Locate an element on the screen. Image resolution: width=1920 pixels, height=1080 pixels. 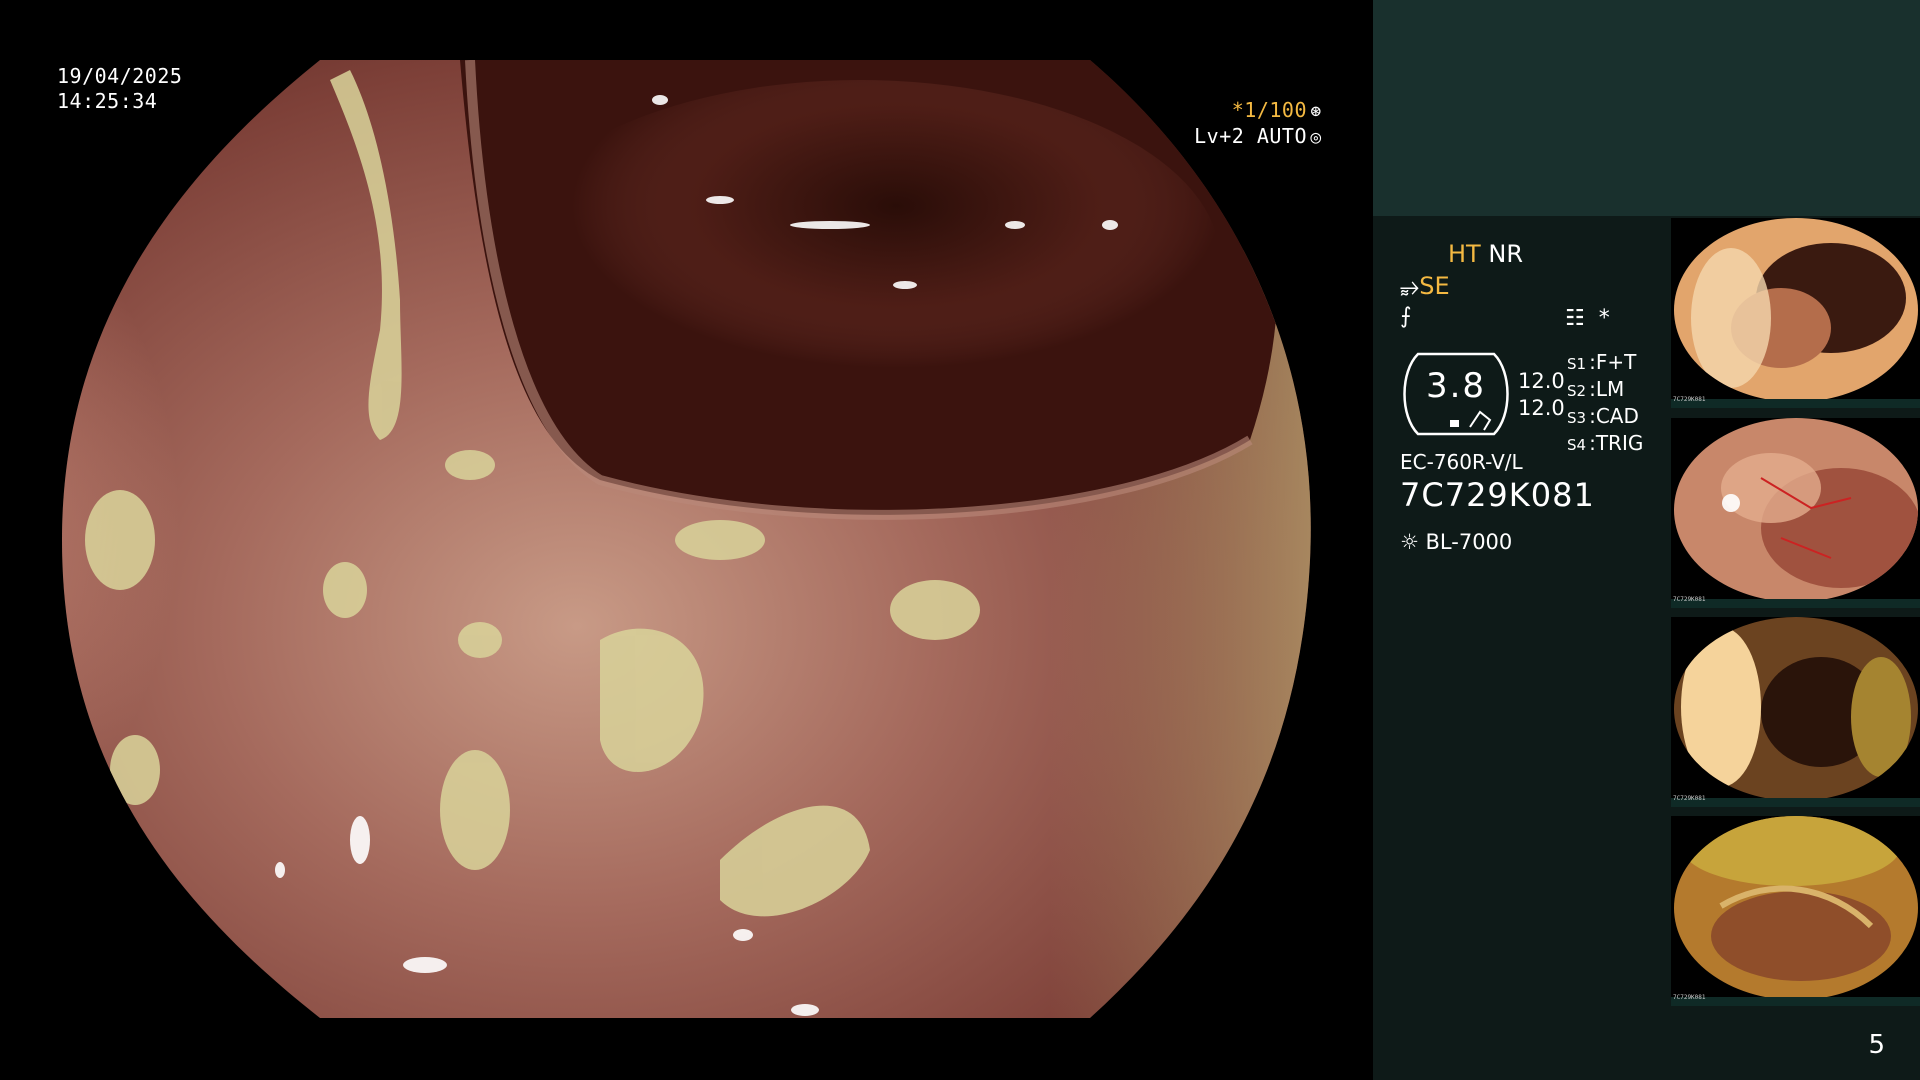
enhancement-row: HT NR is located at coordinates (1485, 254).